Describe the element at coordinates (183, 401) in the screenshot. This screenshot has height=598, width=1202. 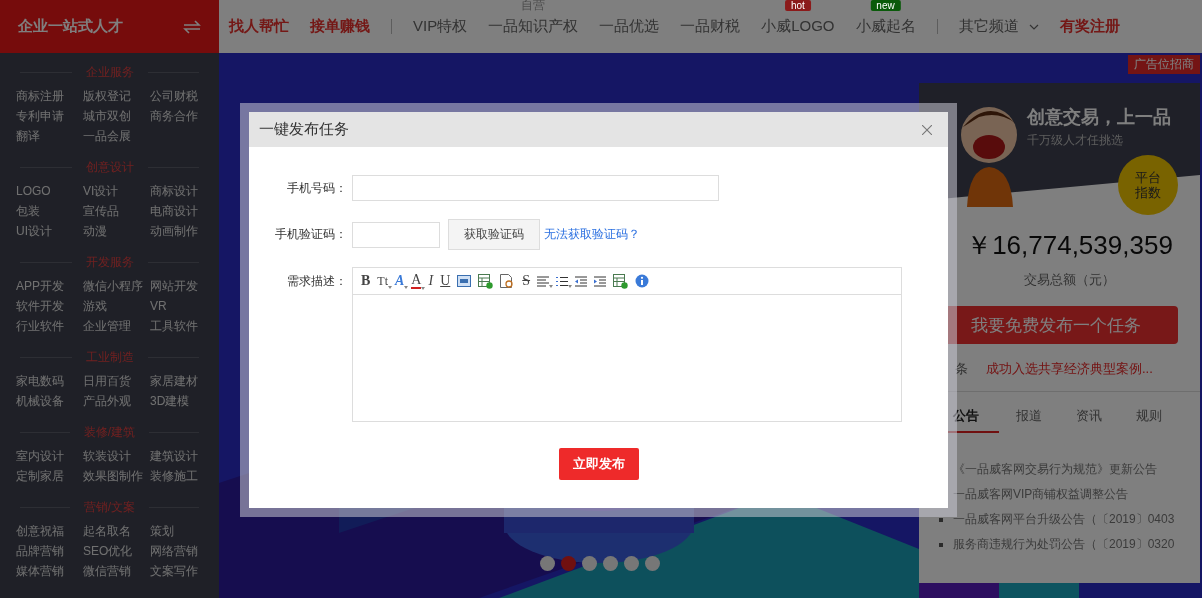
I see `category-link: 3D建模` at that location.